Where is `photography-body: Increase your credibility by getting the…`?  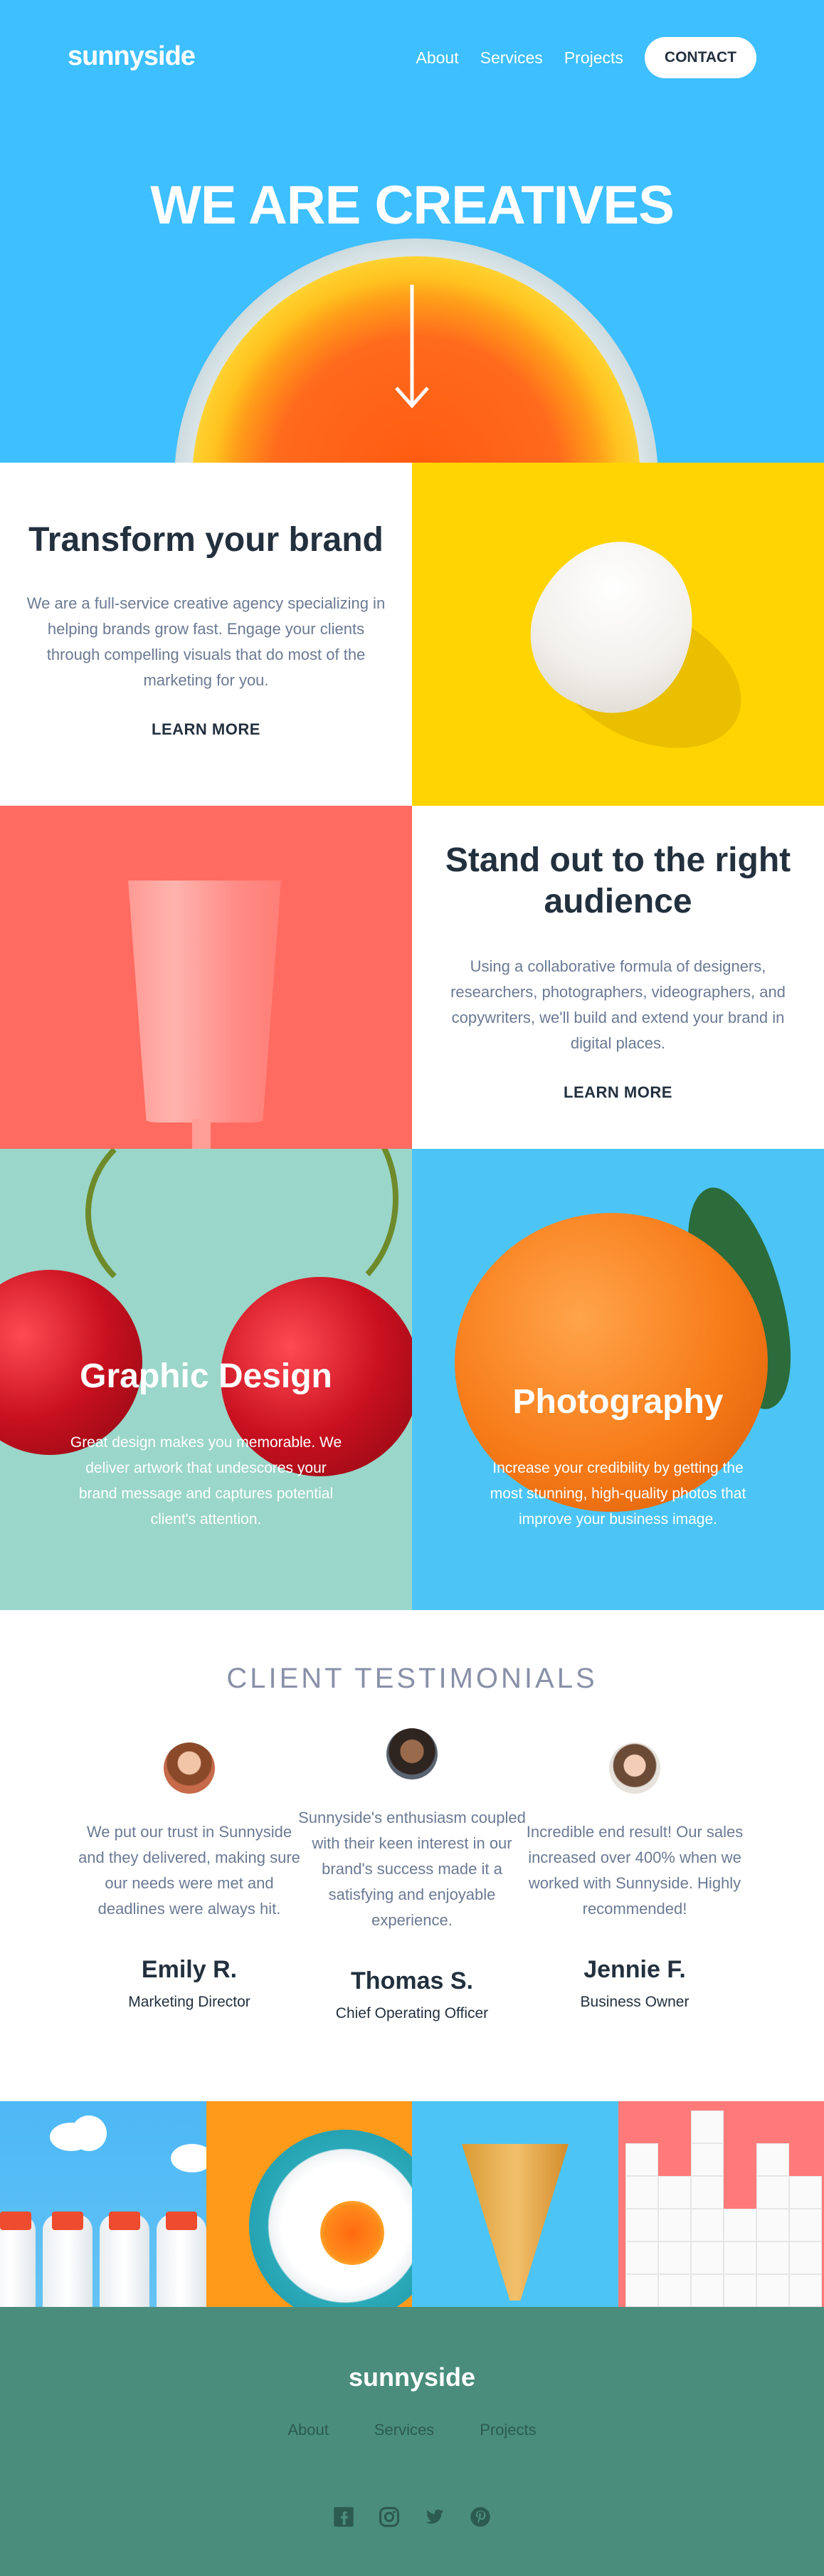 photography-body: Increase your credibility by getting the… is located at coordinates (618, 1494).